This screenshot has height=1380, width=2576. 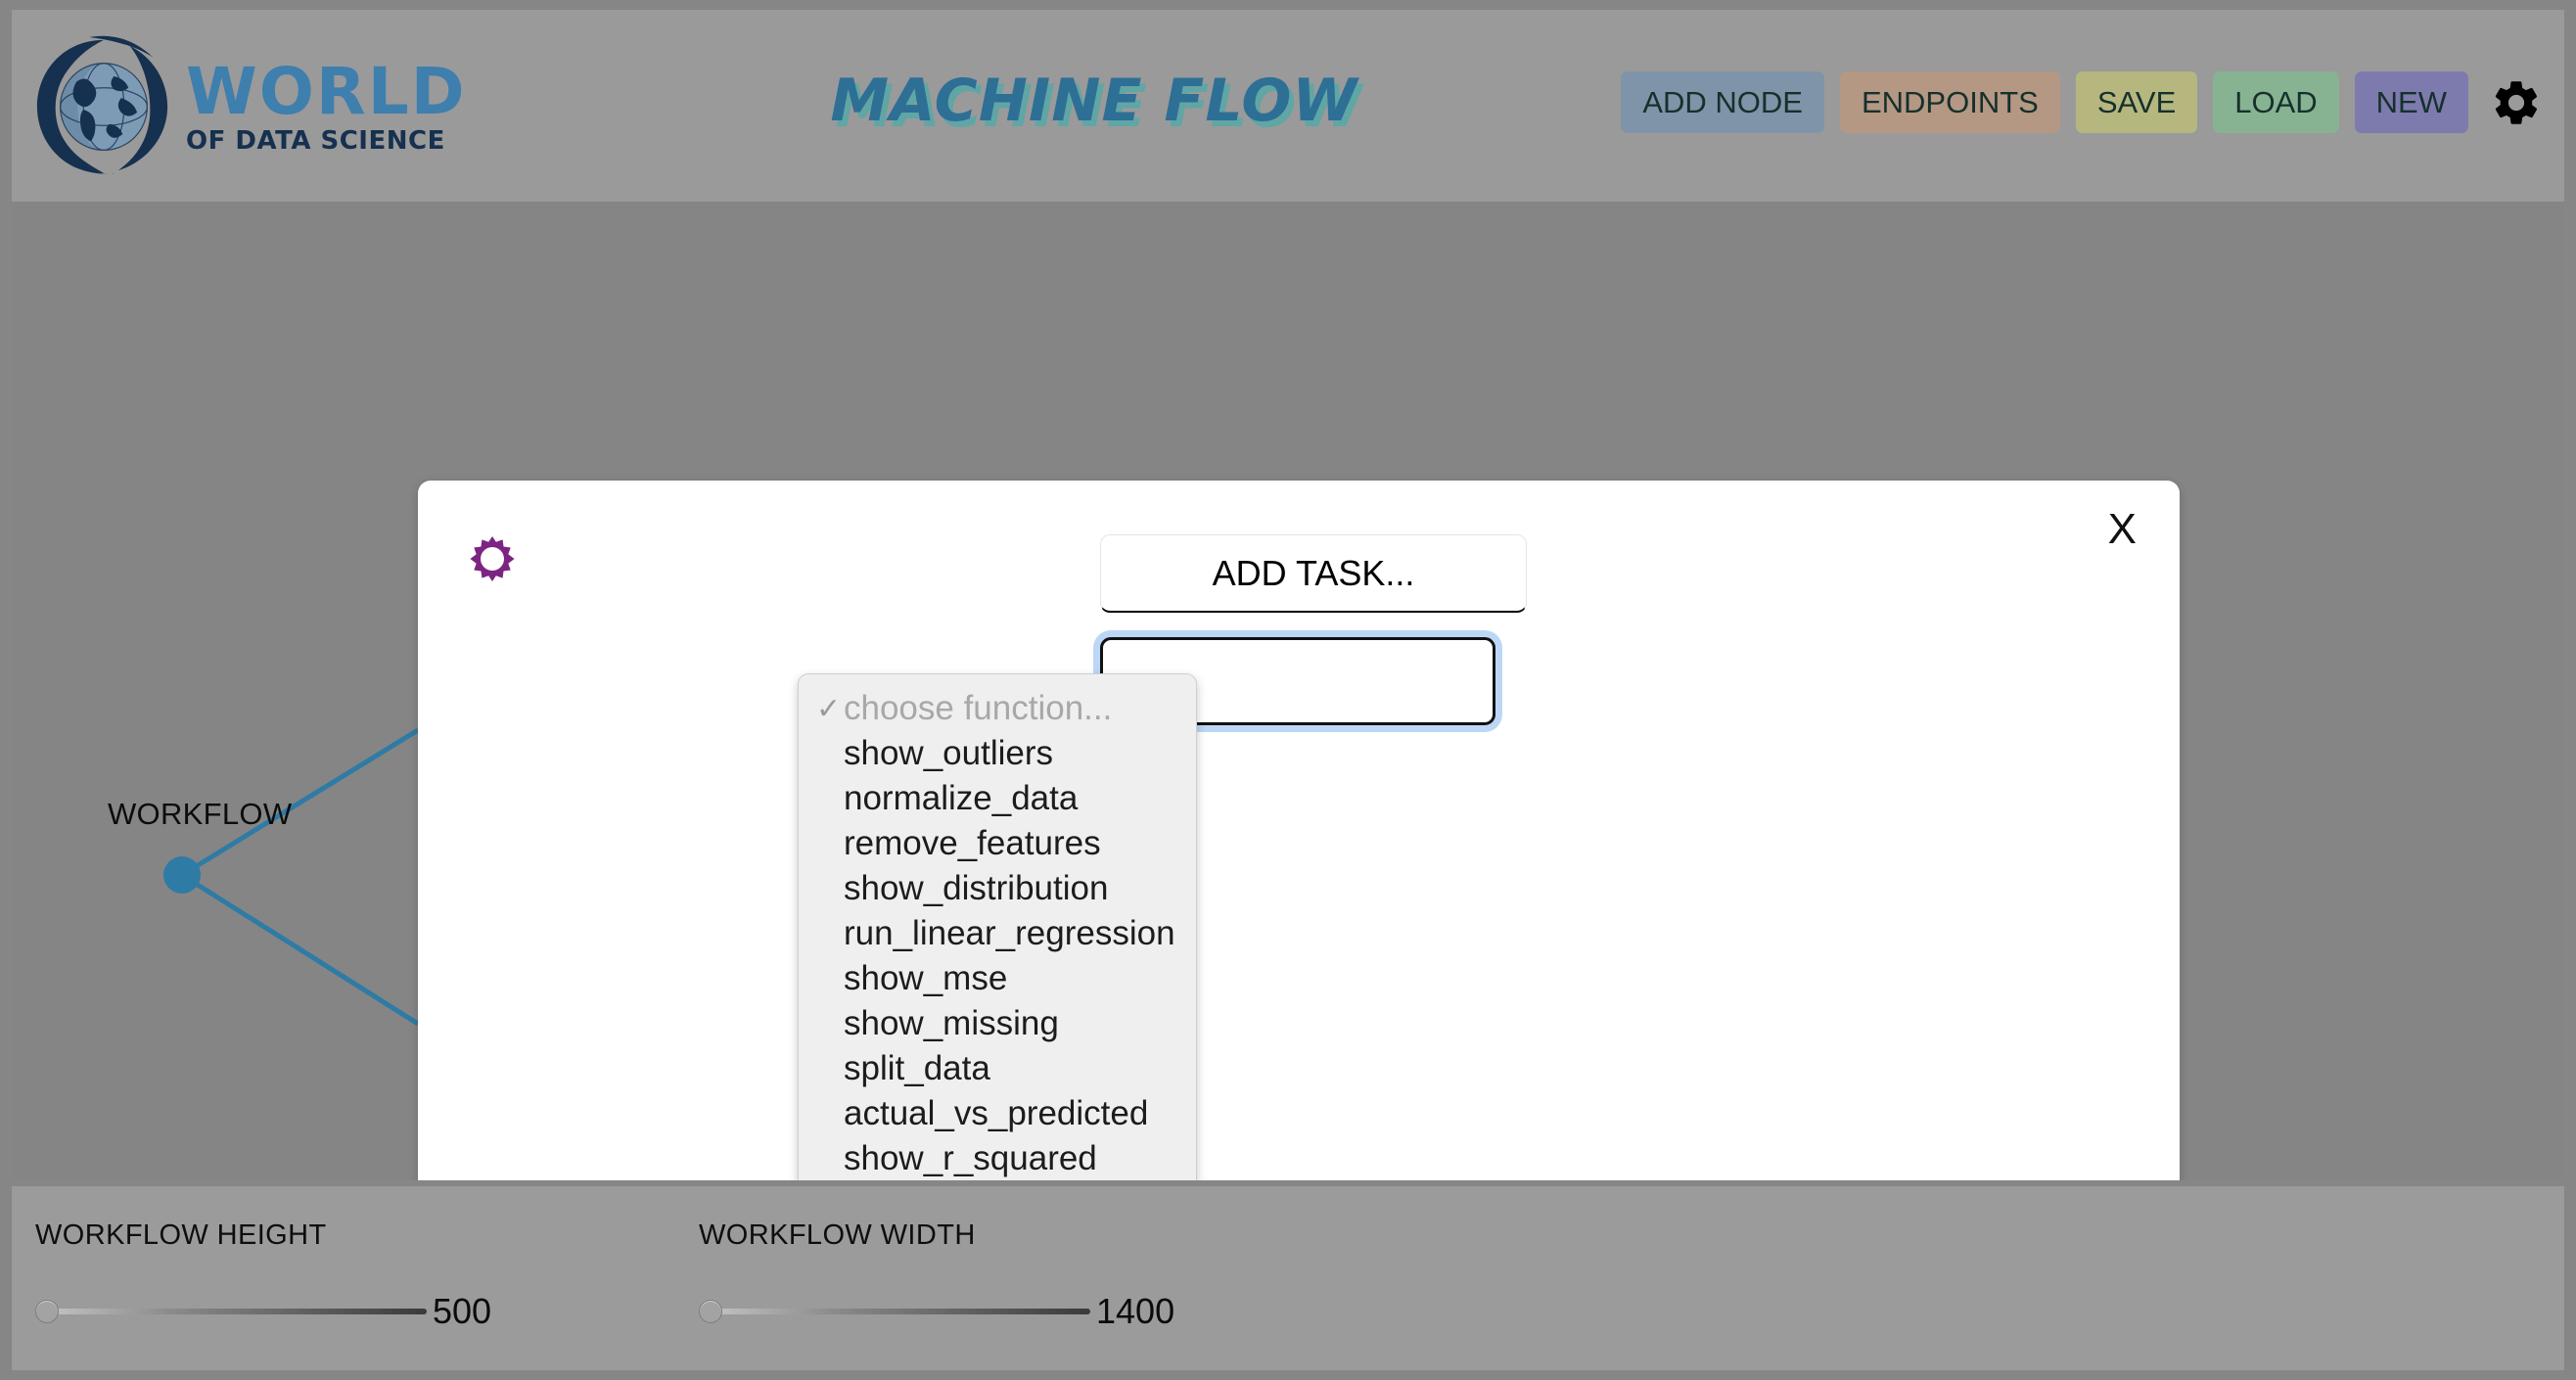 I want to click on menu-item-label: run_linear_regression, so click(x=1010, y=933).